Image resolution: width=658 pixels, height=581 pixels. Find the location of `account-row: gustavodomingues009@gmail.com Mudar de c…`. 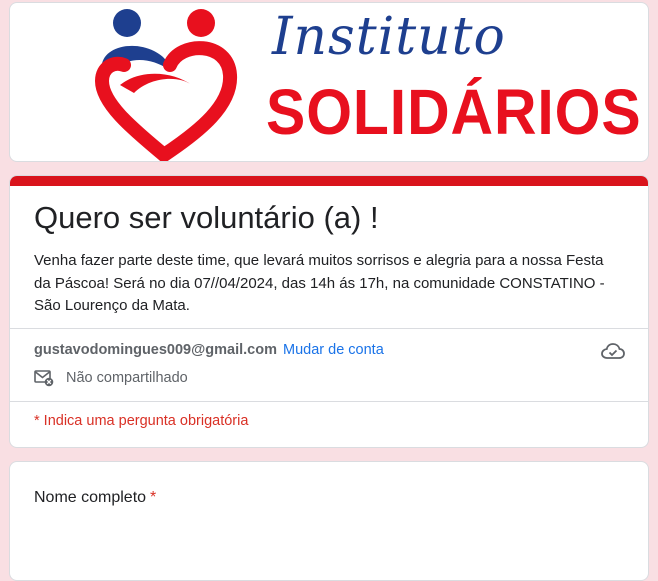

account-row: gustavodomingues009@gmail.com Mudar de c… is located at coordinates (209, 350).